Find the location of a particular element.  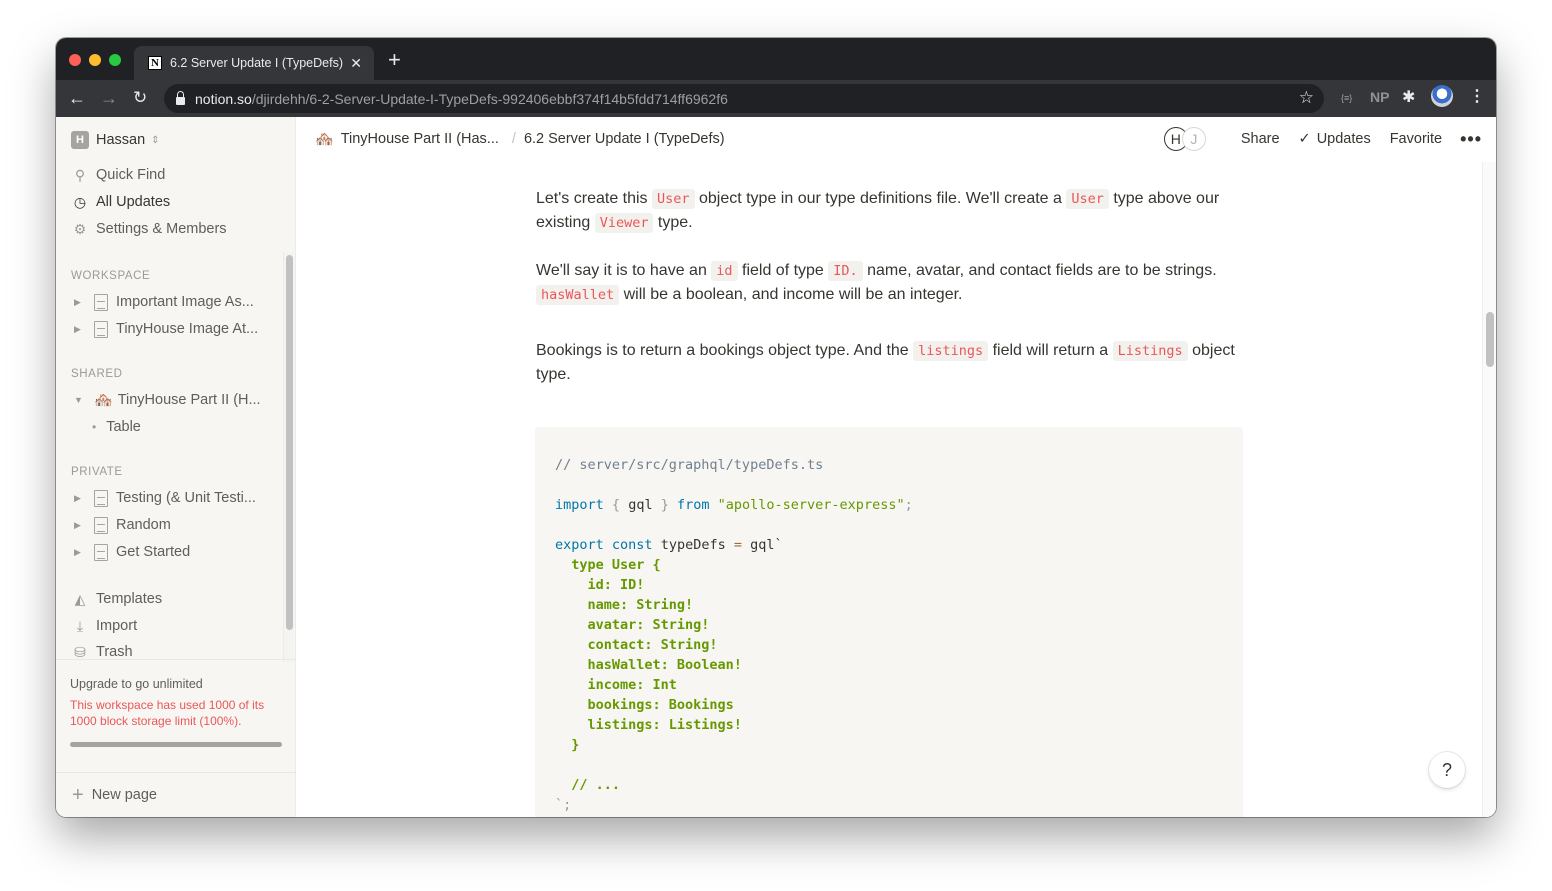

code-gql-line: name: String! is located at coordinates (624, 605).